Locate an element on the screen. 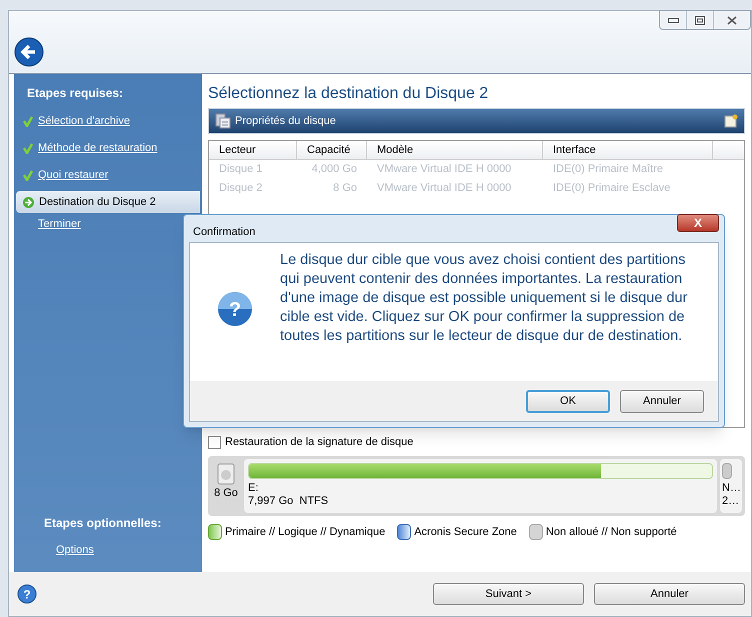 This screenshot has width=752, height=617. legend-label: Non alloué // Non supporté is located at coordinates (611, 532).